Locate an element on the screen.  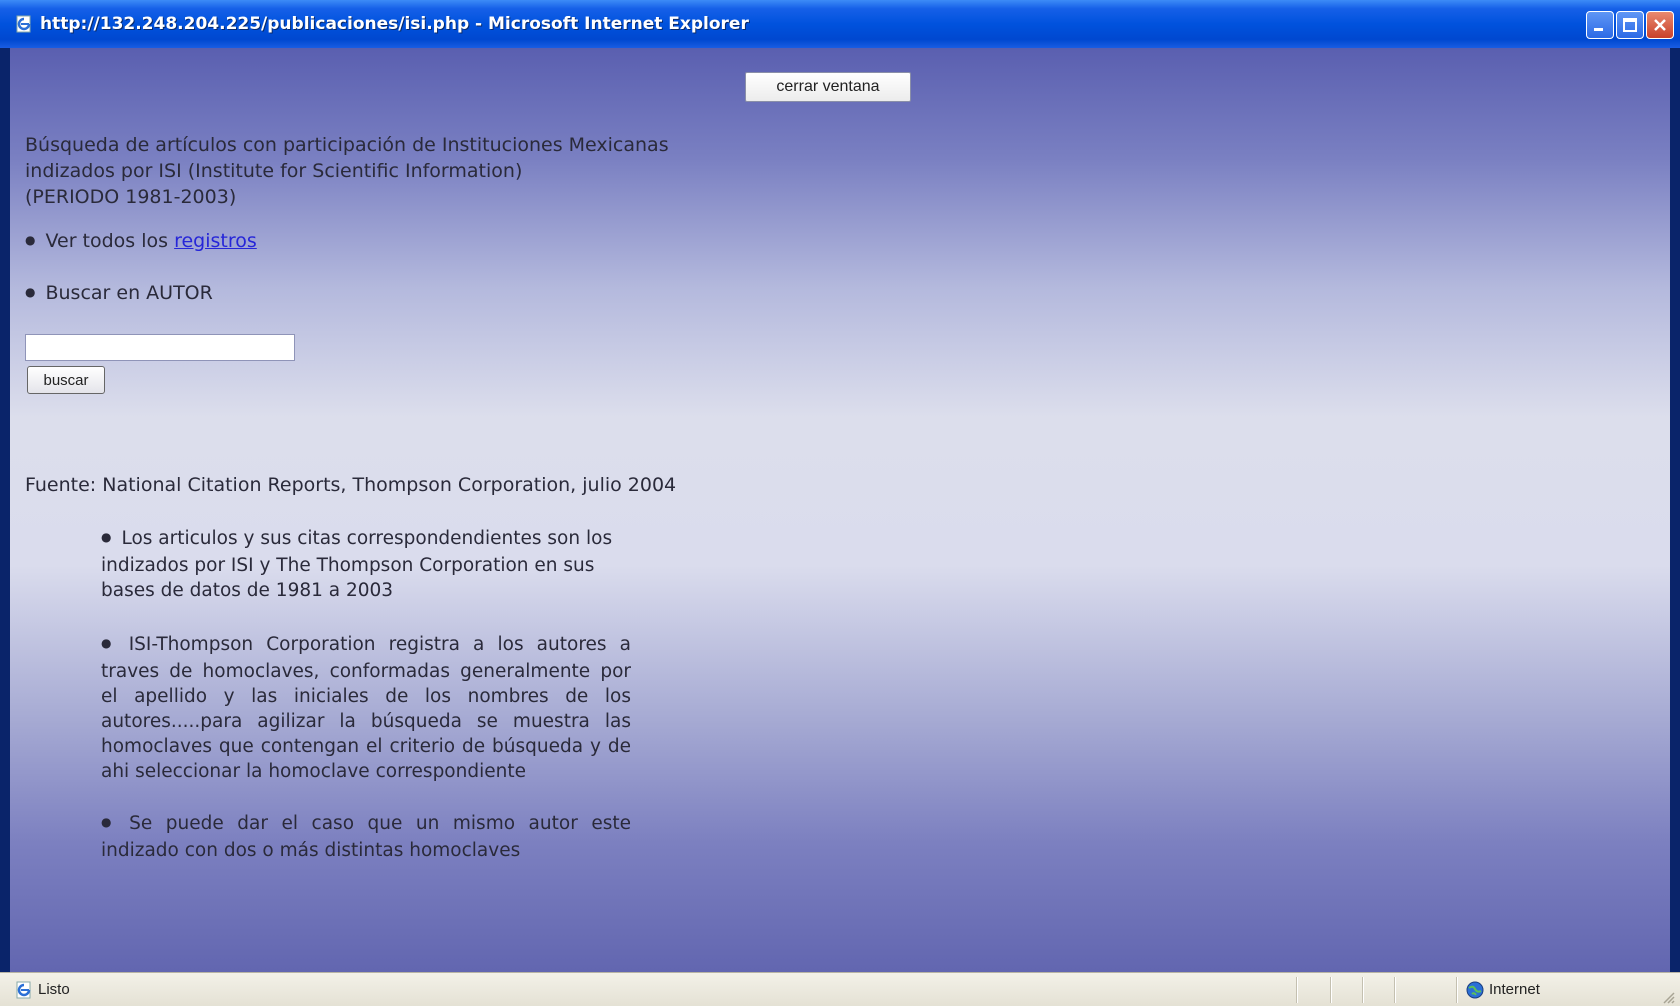
author-search-input is located at coordinates (160, 347).